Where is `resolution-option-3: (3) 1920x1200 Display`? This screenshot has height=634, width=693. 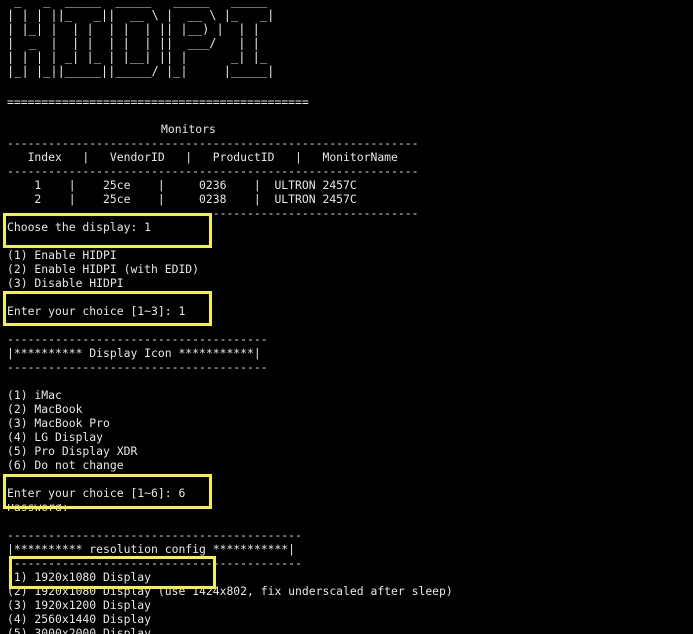
resolution-option-3: (3) 1920x1200 Display is located at coordinates (79, 605).